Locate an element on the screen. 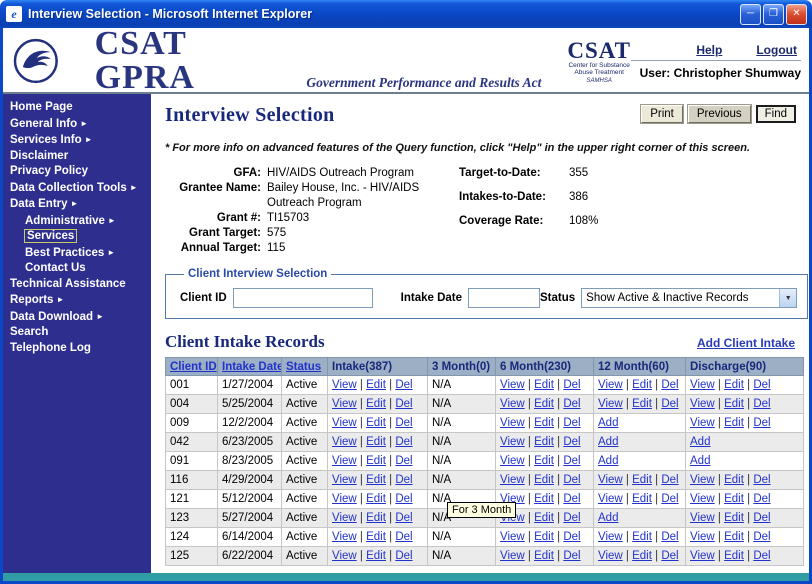 The height and width of the screenshot is (584, 812). sidebar-item-services-info: Services Info ► is located at coordinates (80, 140).